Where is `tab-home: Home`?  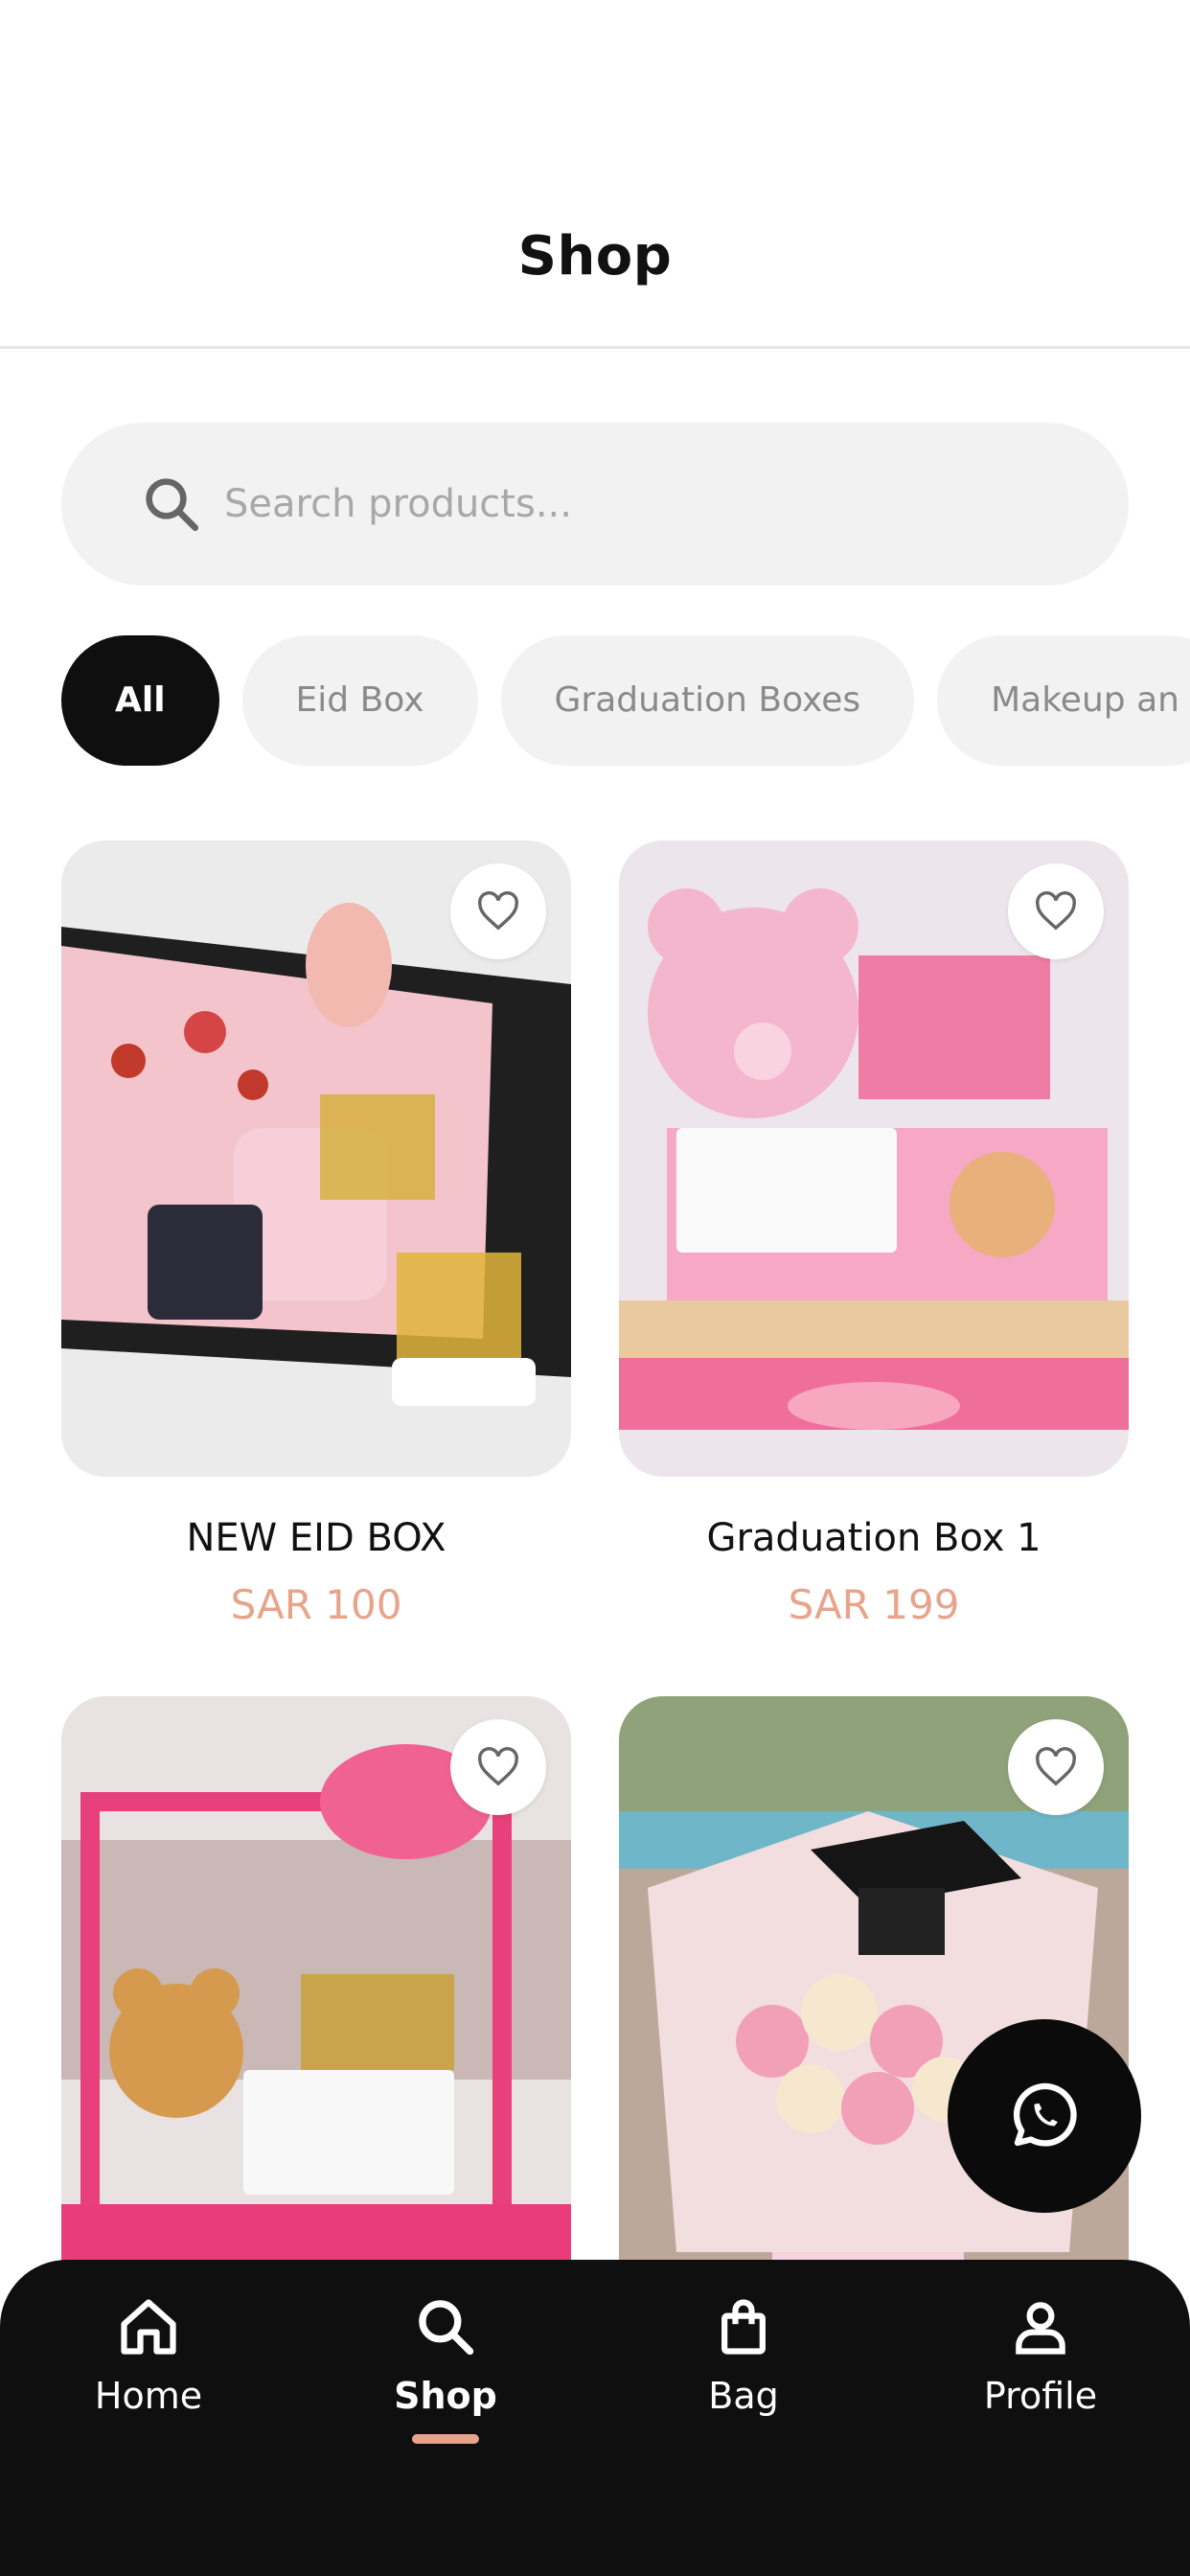 tab-home: Home is located at coordinates (148, 2384).